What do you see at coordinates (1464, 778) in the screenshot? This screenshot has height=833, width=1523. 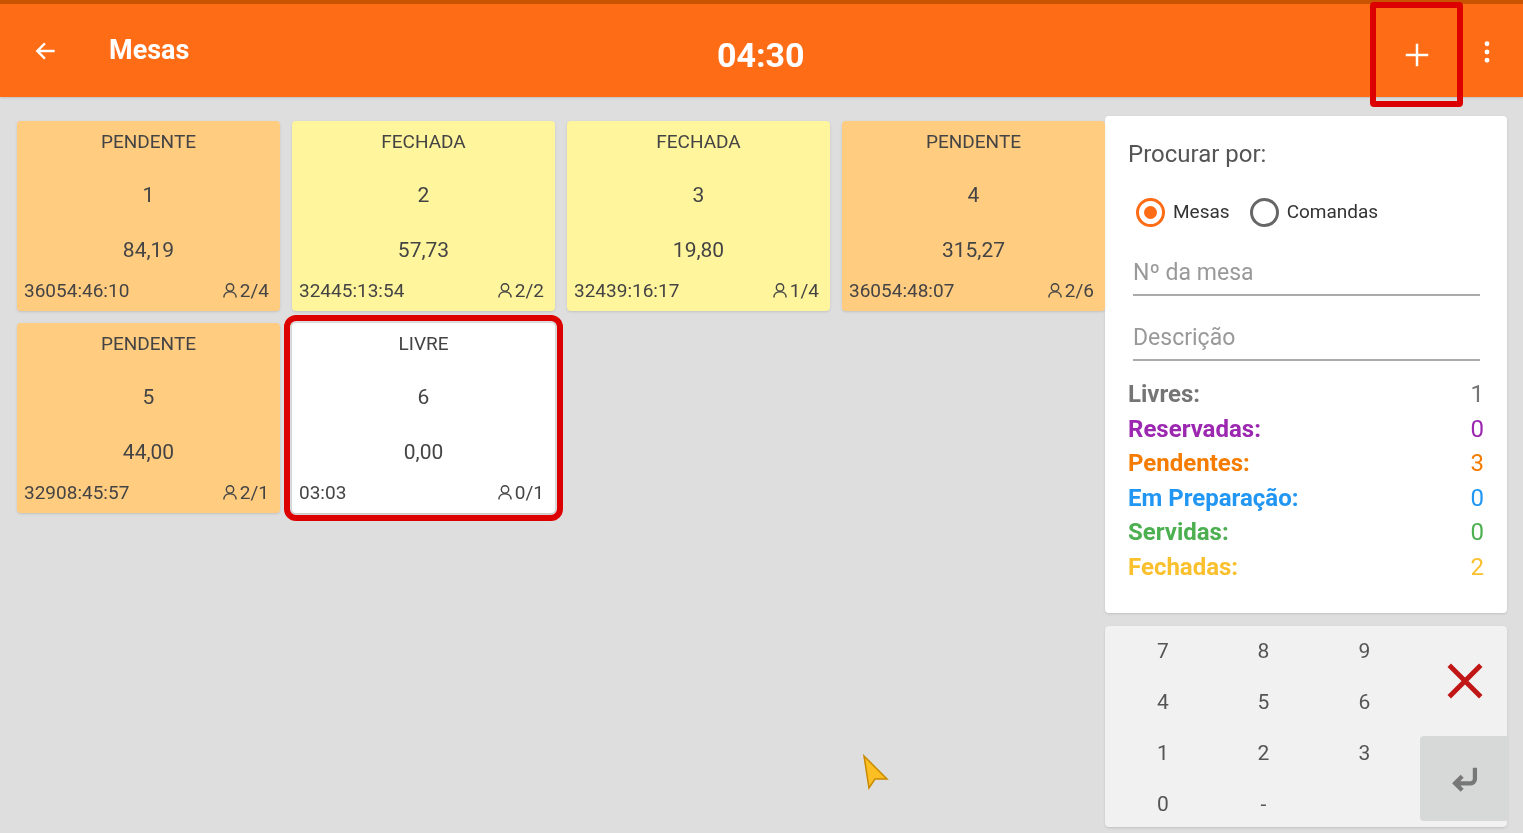 I see `enter-button` at bounding box center [1464, 778].